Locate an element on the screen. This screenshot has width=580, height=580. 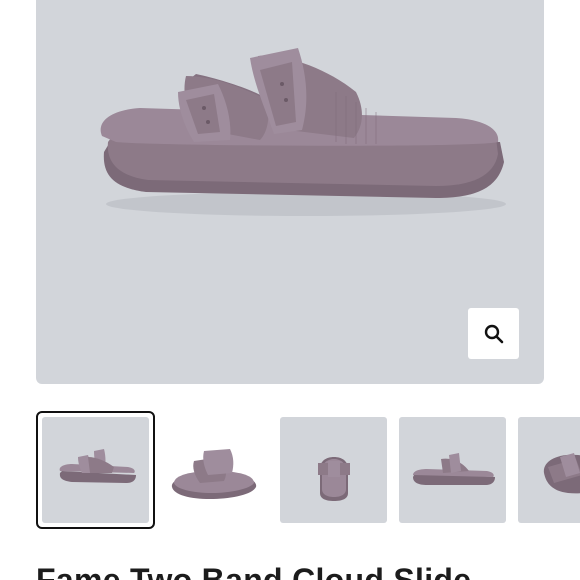
magnifier-icon is located at coordinates (493, 333).